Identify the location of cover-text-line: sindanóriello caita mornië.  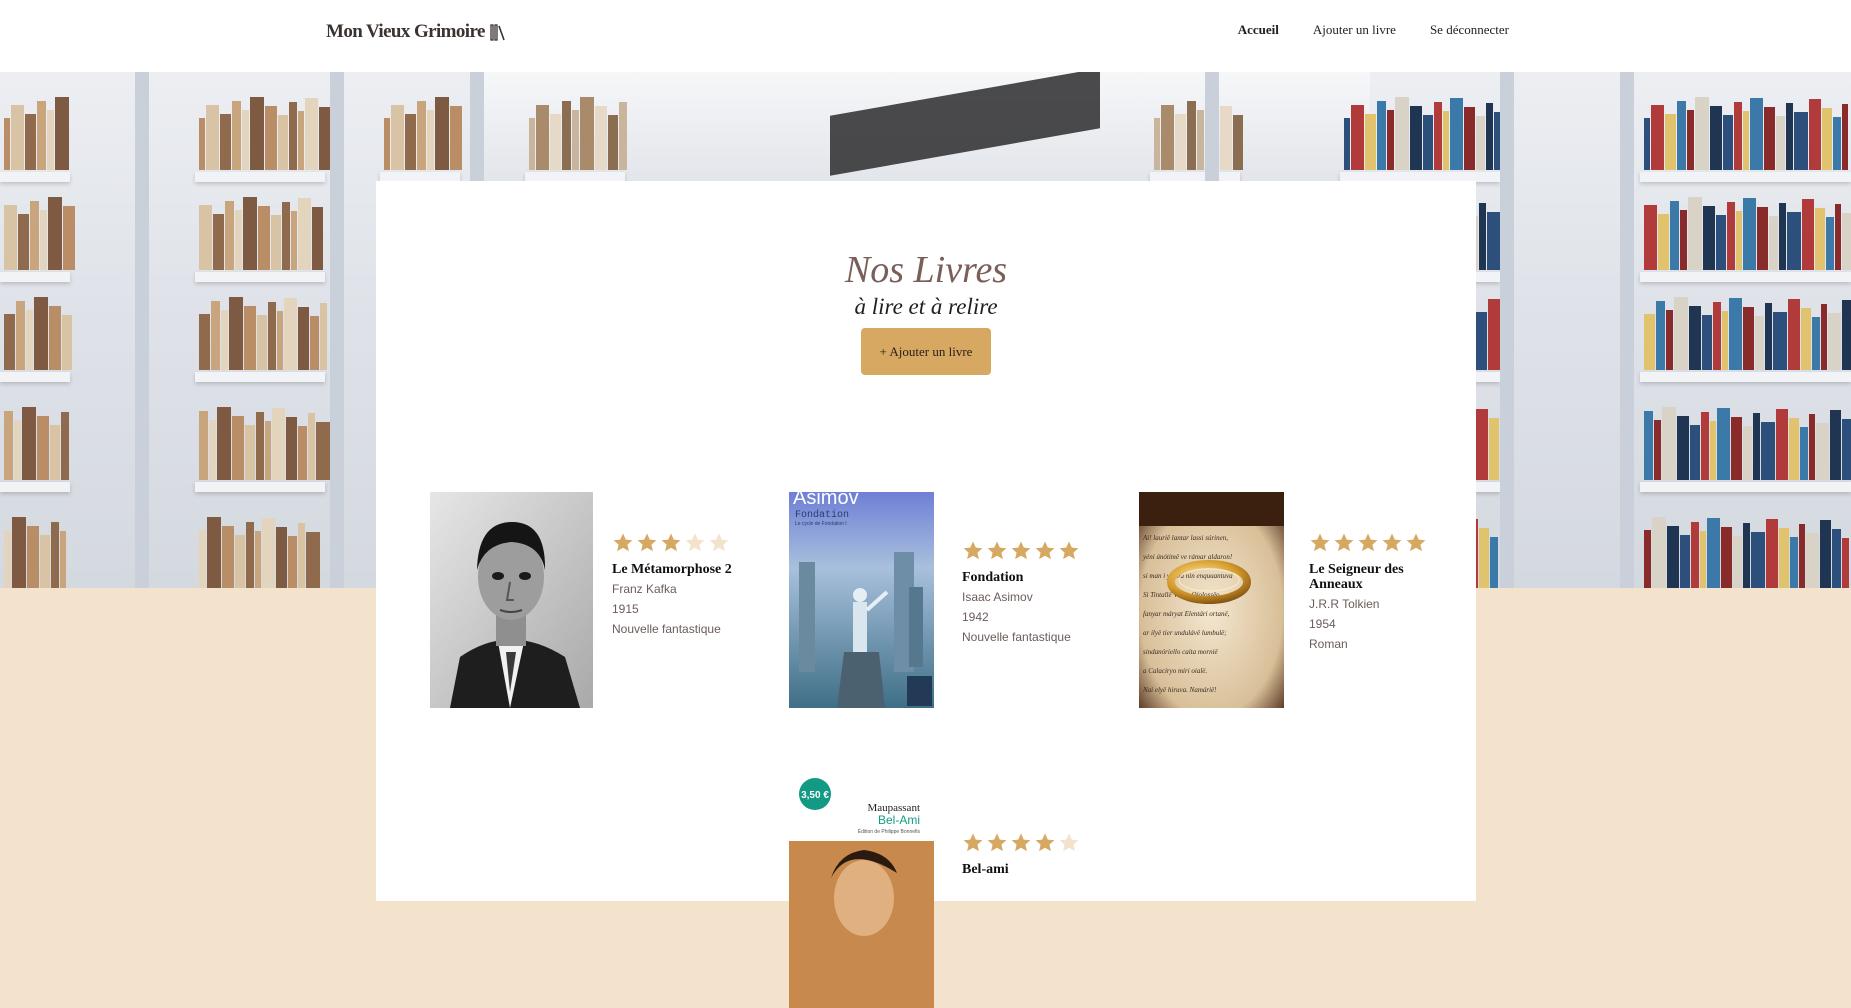
(1181, 652).